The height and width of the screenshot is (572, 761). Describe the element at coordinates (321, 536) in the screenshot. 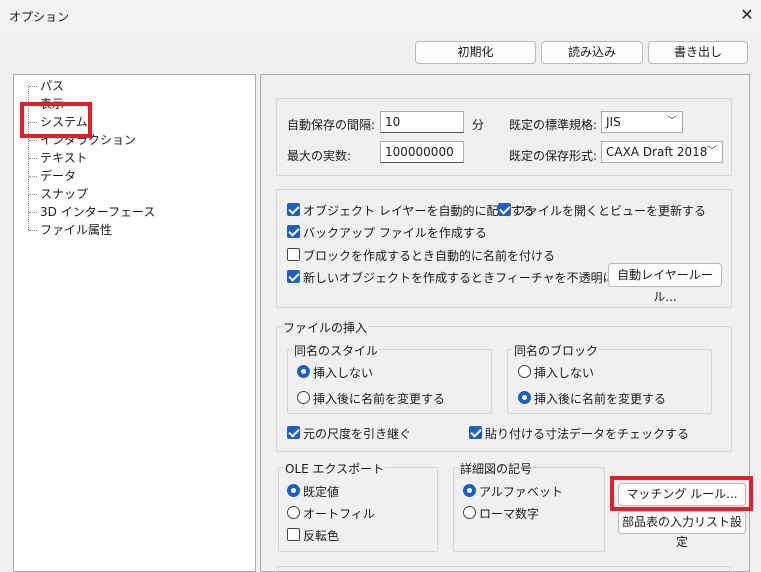

I see `ole-invert-label: 反転色` at that location.